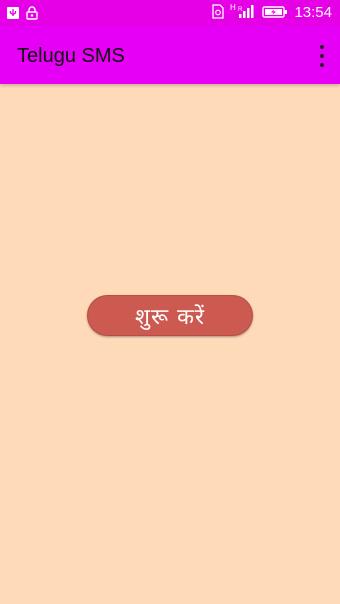 This screenshot has height=604, width=340. What do you see at coordinates (322, 56) in the screenshot?
I see `more-vertical-icon` at bounding box center [322, 56].